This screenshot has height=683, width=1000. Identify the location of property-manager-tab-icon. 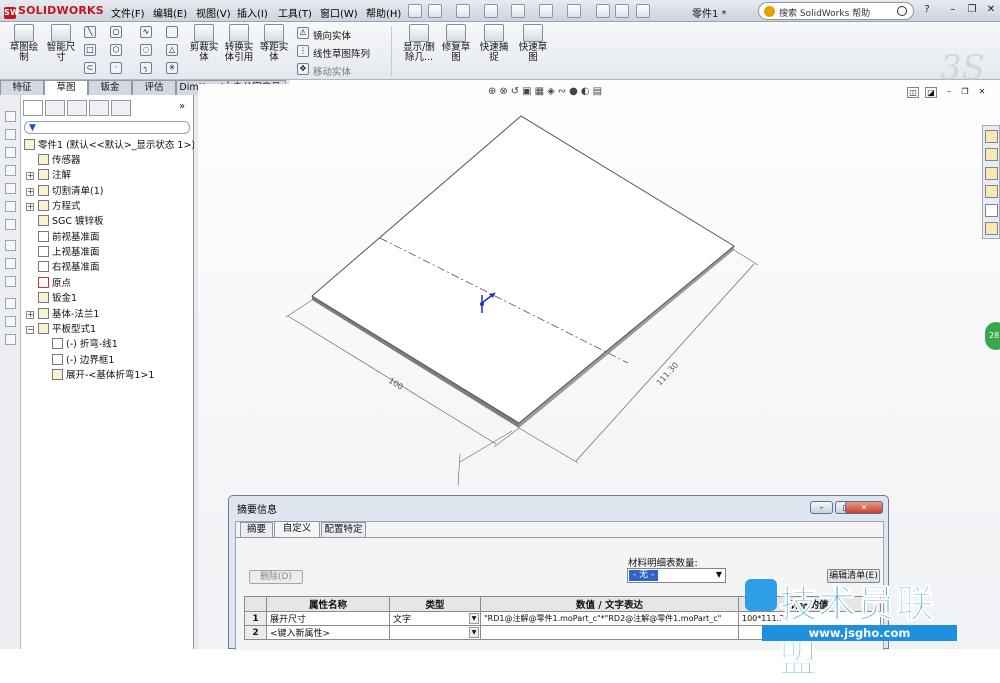
(55, 108).